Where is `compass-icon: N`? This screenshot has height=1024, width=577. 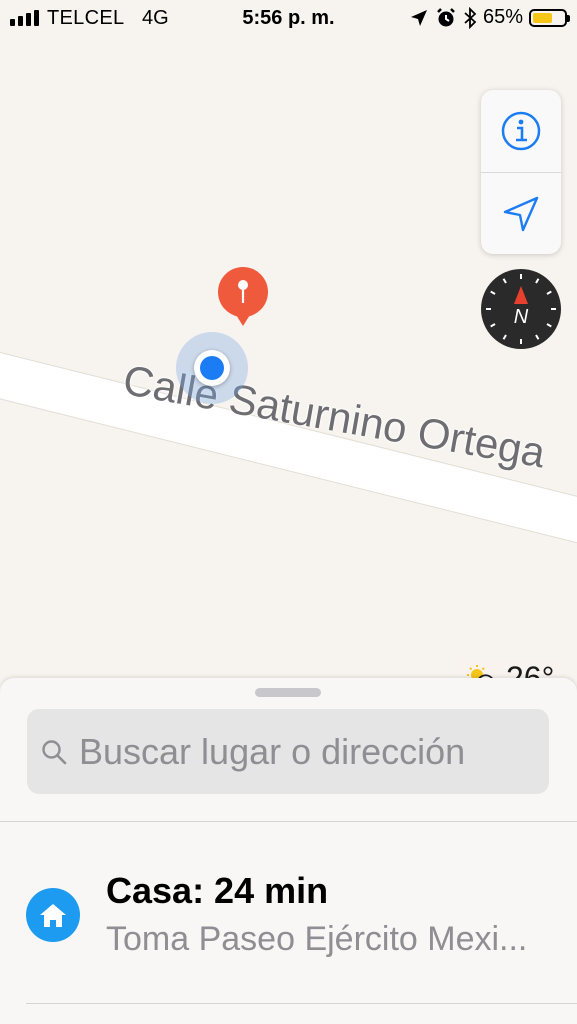
compass-icon: N is located at coordinates (521, 309).